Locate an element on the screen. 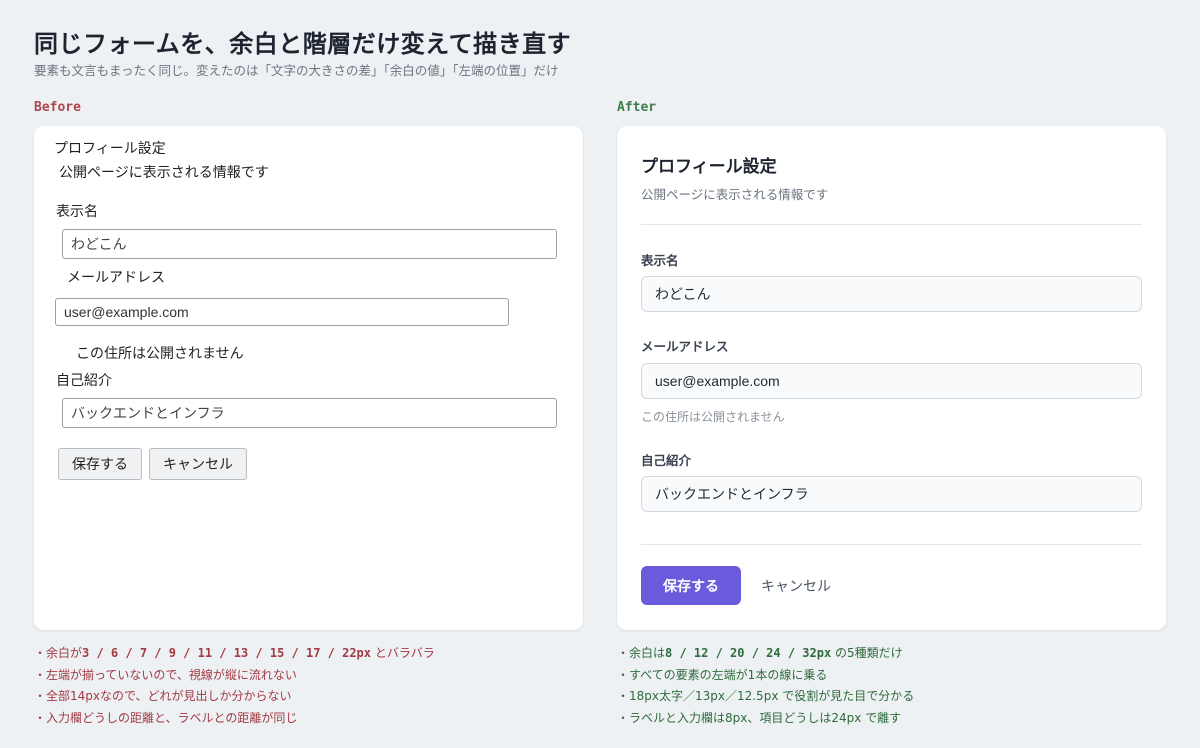 This screenshot has height=748, width=1200. after-note-spacing-pre: ・余白は is located at coordinates (641, 653).